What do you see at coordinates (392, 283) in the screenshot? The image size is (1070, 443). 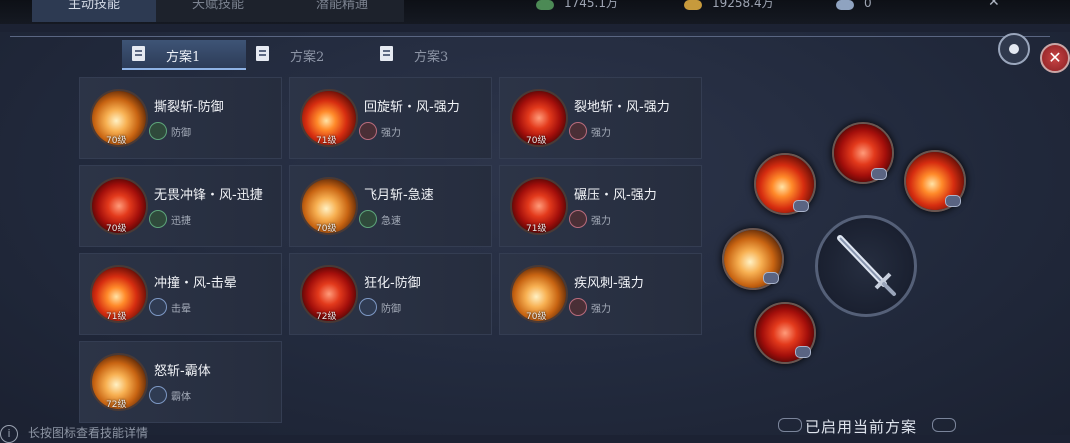 I see `skill-name: 狂化-防御` at bounding box center [392, 283].